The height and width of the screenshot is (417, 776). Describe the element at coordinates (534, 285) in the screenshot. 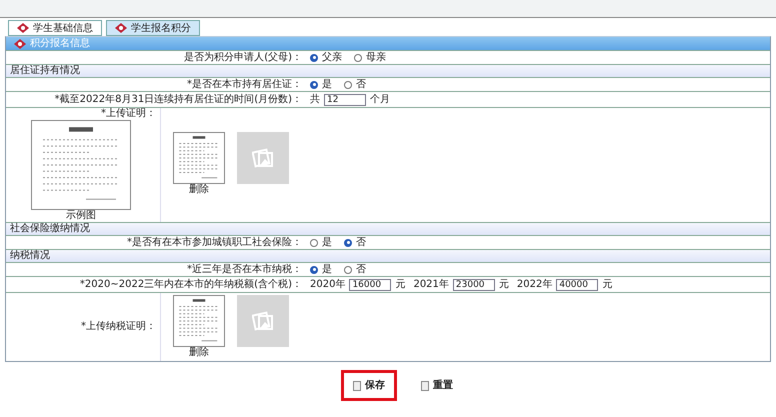

I see `field-prefix: 2022年` at that location.